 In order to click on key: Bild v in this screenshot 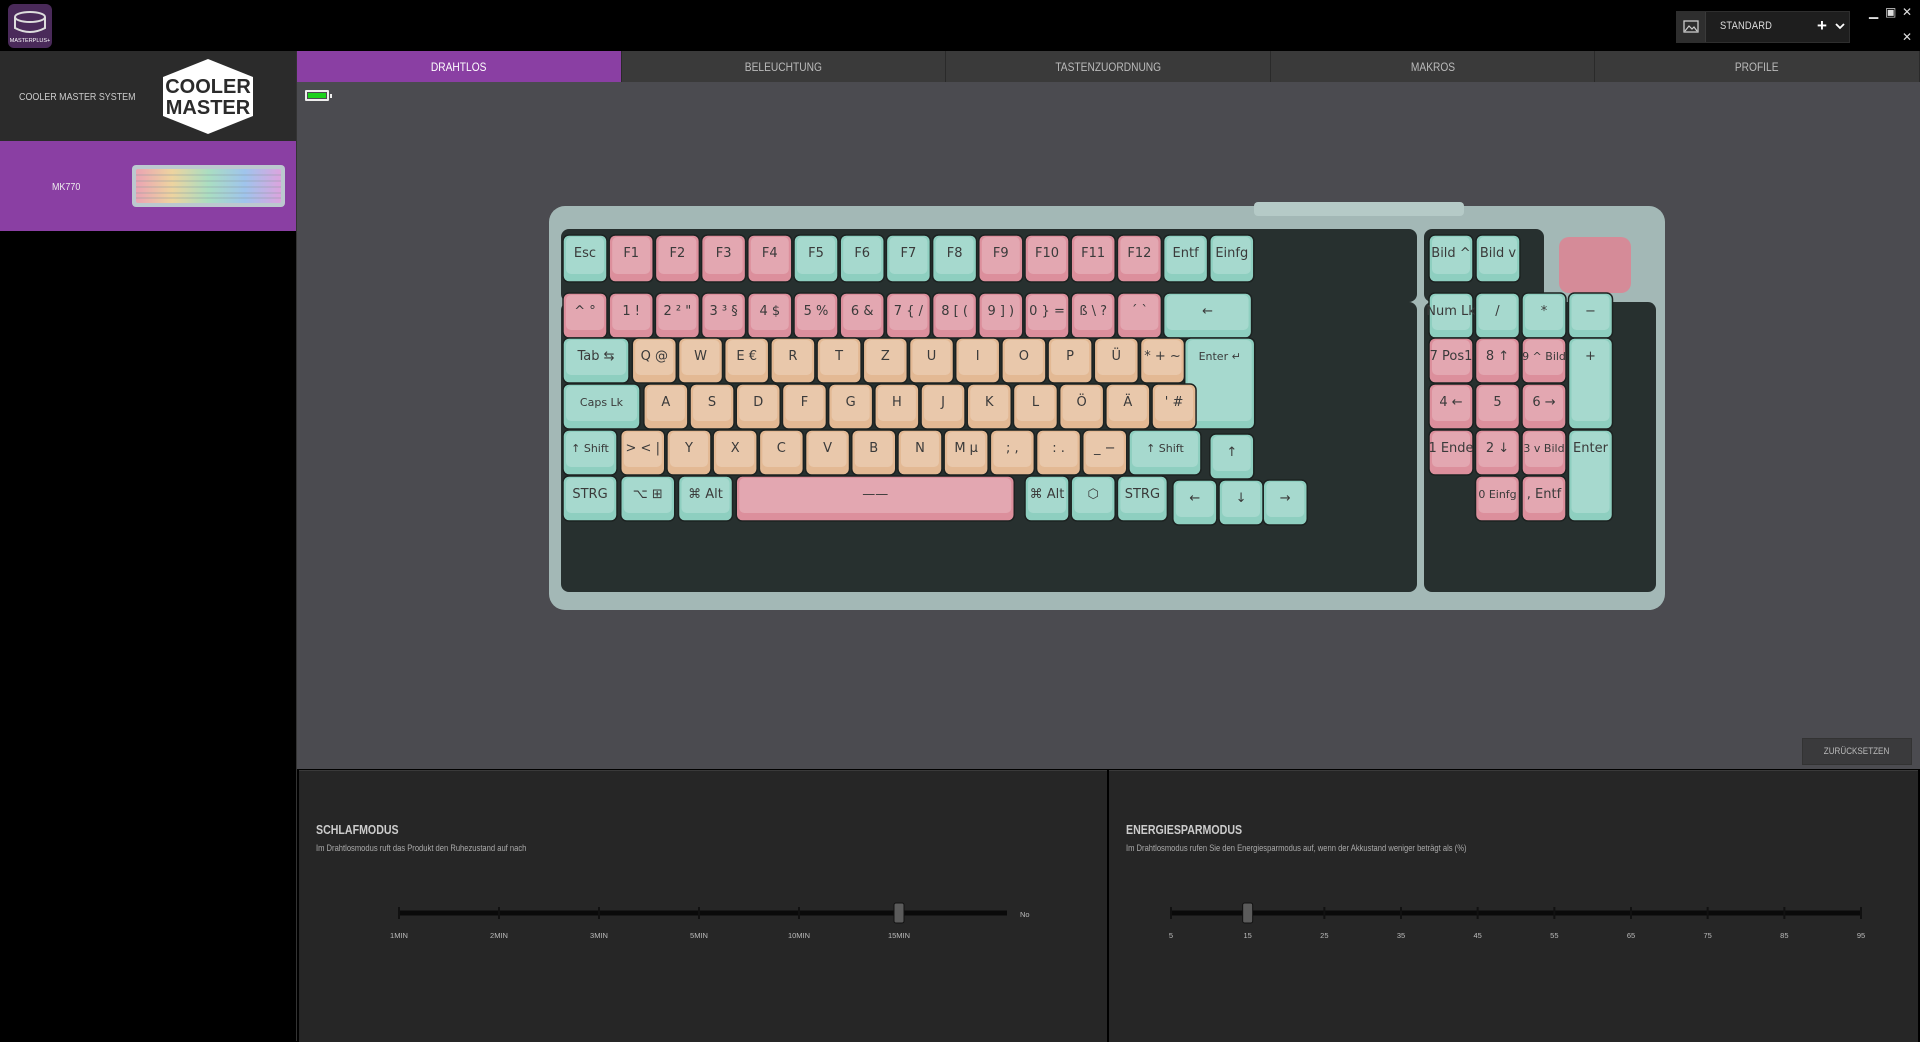, I will do `click(1498, 258)`.